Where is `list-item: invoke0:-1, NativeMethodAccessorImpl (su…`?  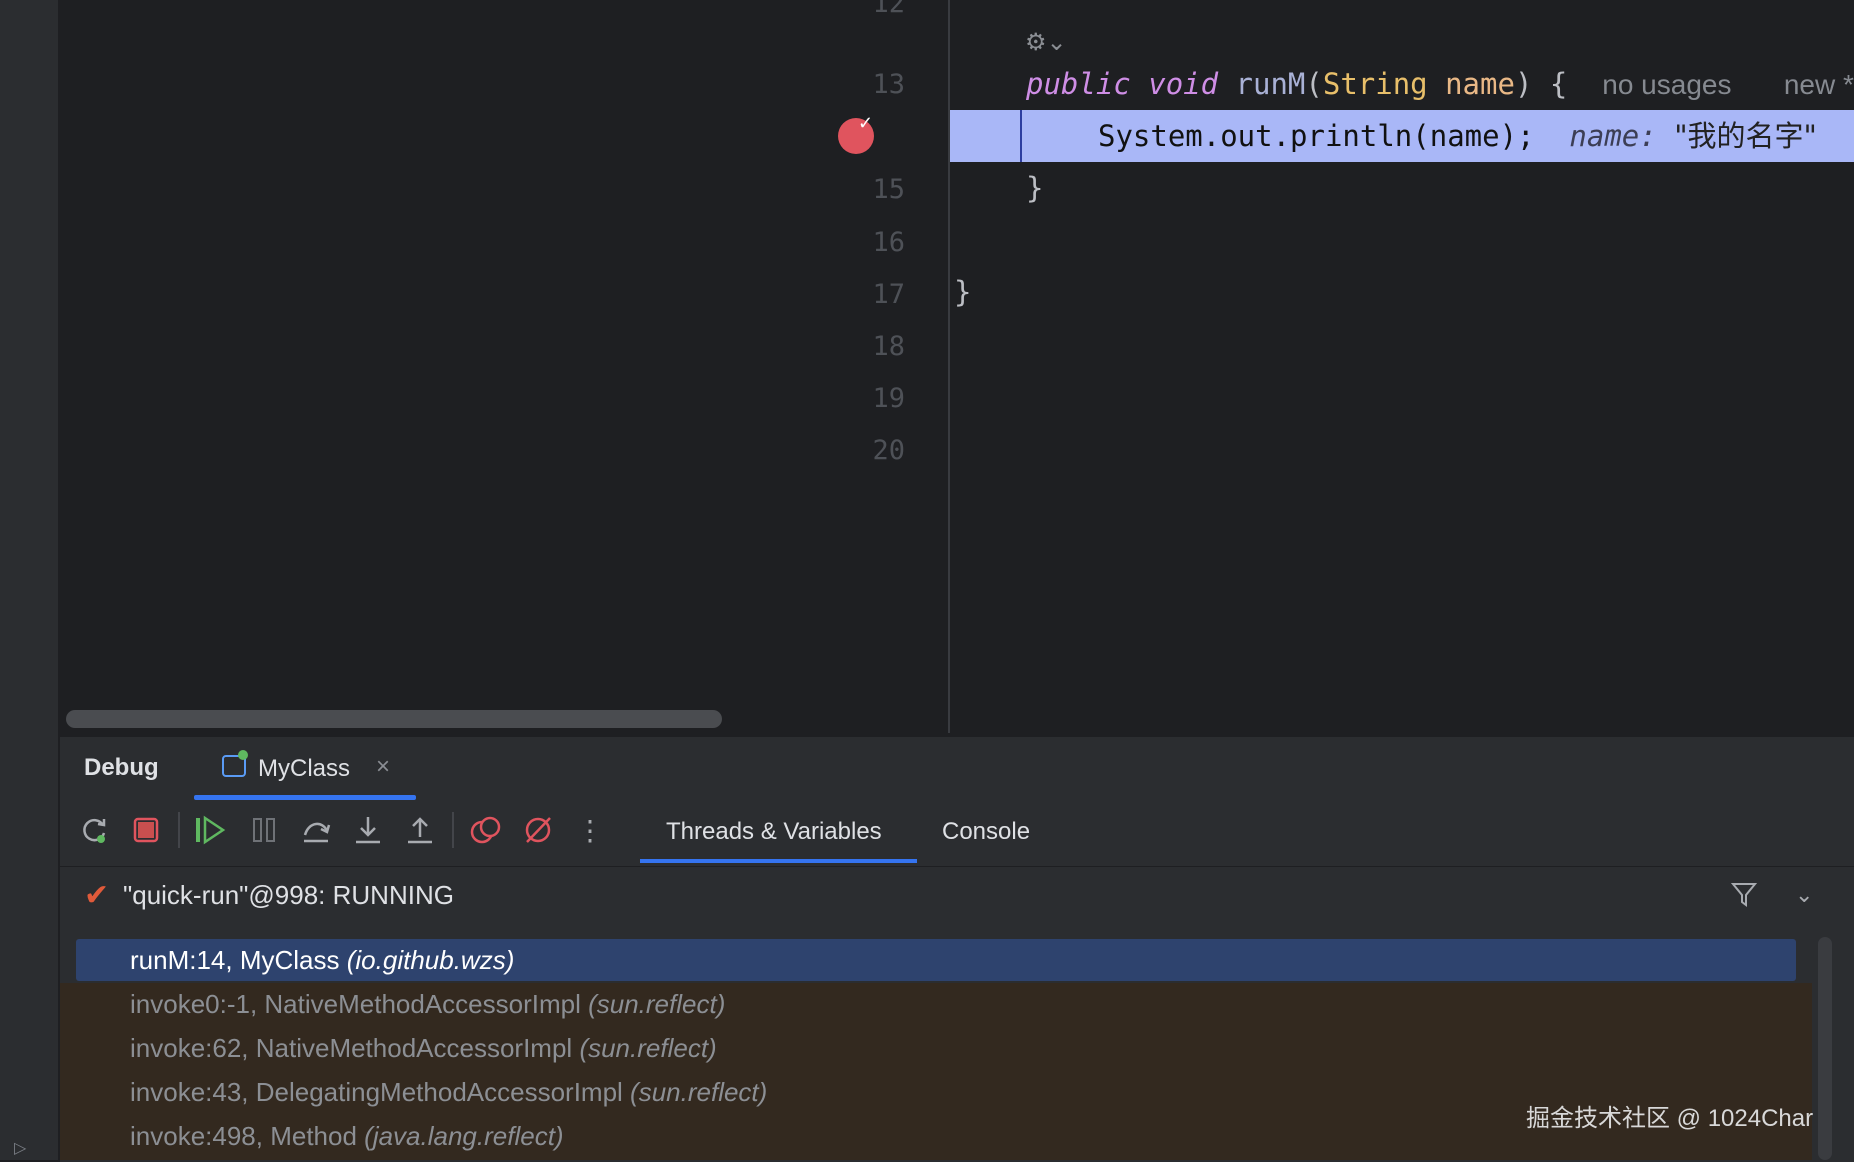 list-item: invoke0:-1, NativeMethodAccessorImpl (su… is located at coordinates (427, 1004).